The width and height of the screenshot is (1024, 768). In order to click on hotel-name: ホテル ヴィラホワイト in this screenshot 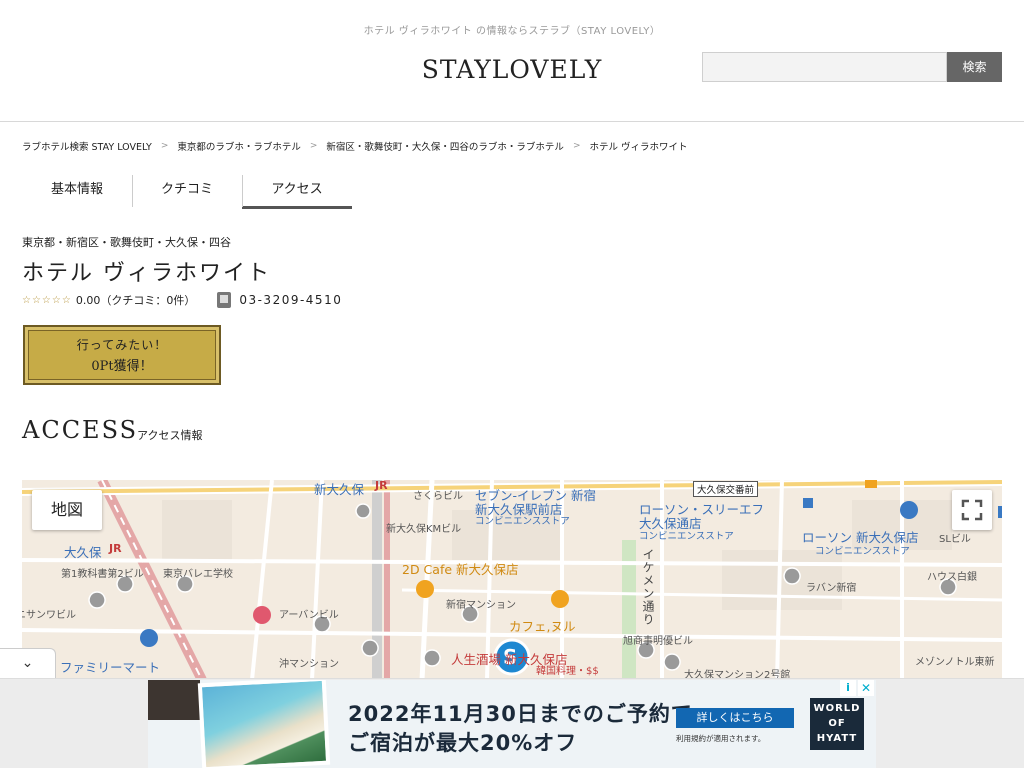, I will do `click(146, 273)`.